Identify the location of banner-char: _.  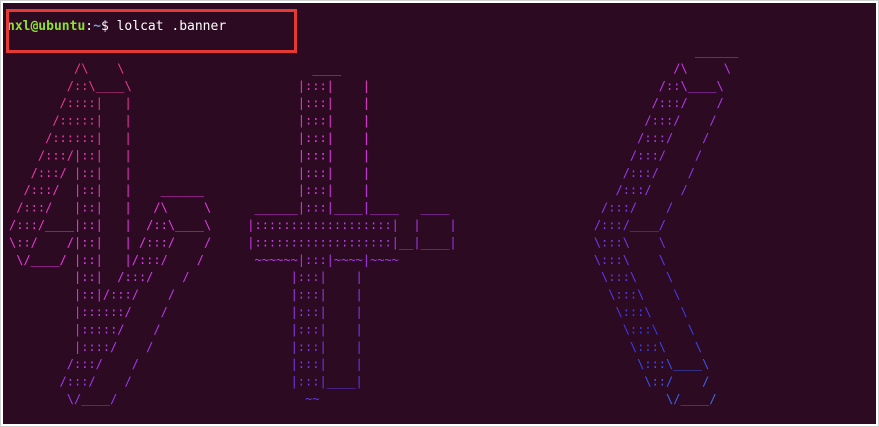
(338, 68).